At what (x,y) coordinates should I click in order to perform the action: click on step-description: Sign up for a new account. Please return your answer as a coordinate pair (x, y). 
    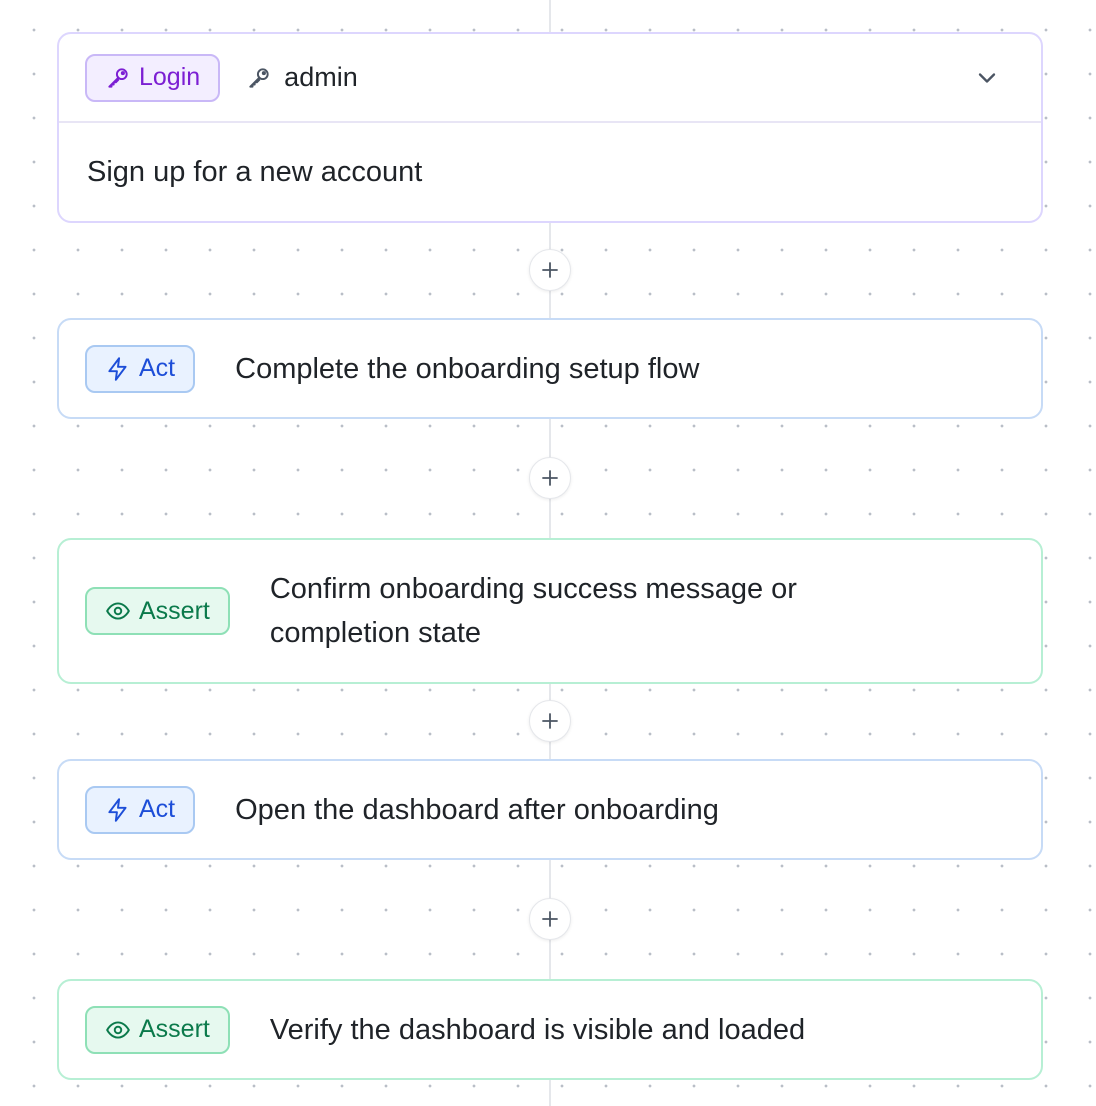
    Looking at the image, I should click on (255, 171).